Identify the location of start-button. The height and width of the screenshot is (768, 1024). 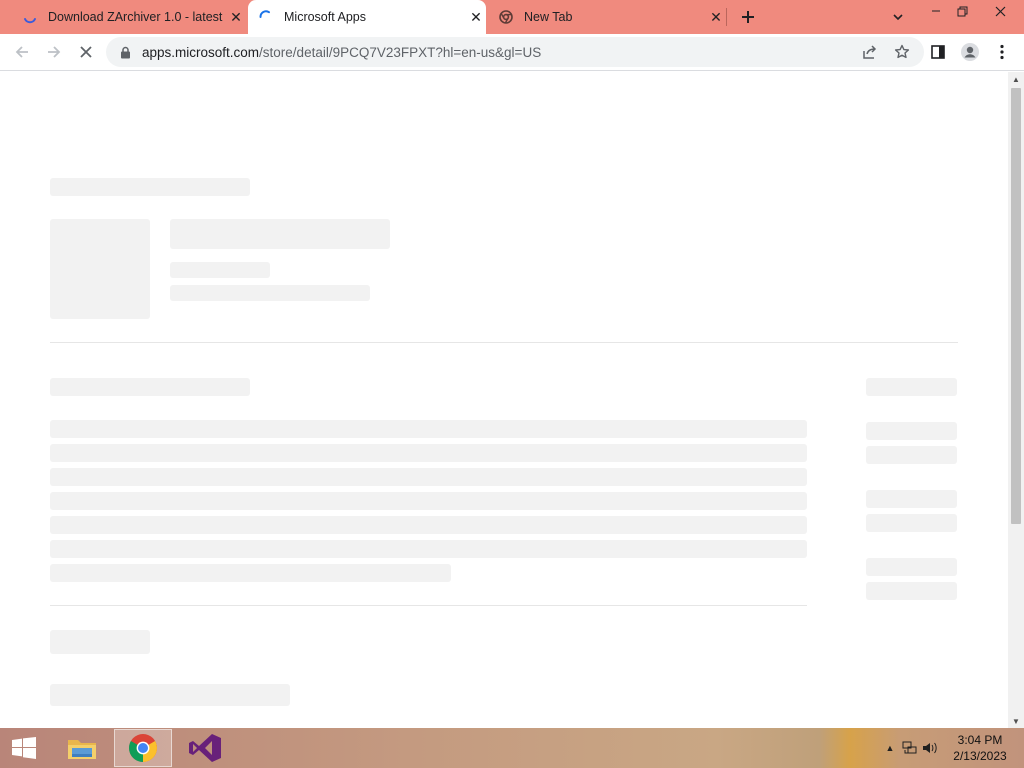
(24, 748).